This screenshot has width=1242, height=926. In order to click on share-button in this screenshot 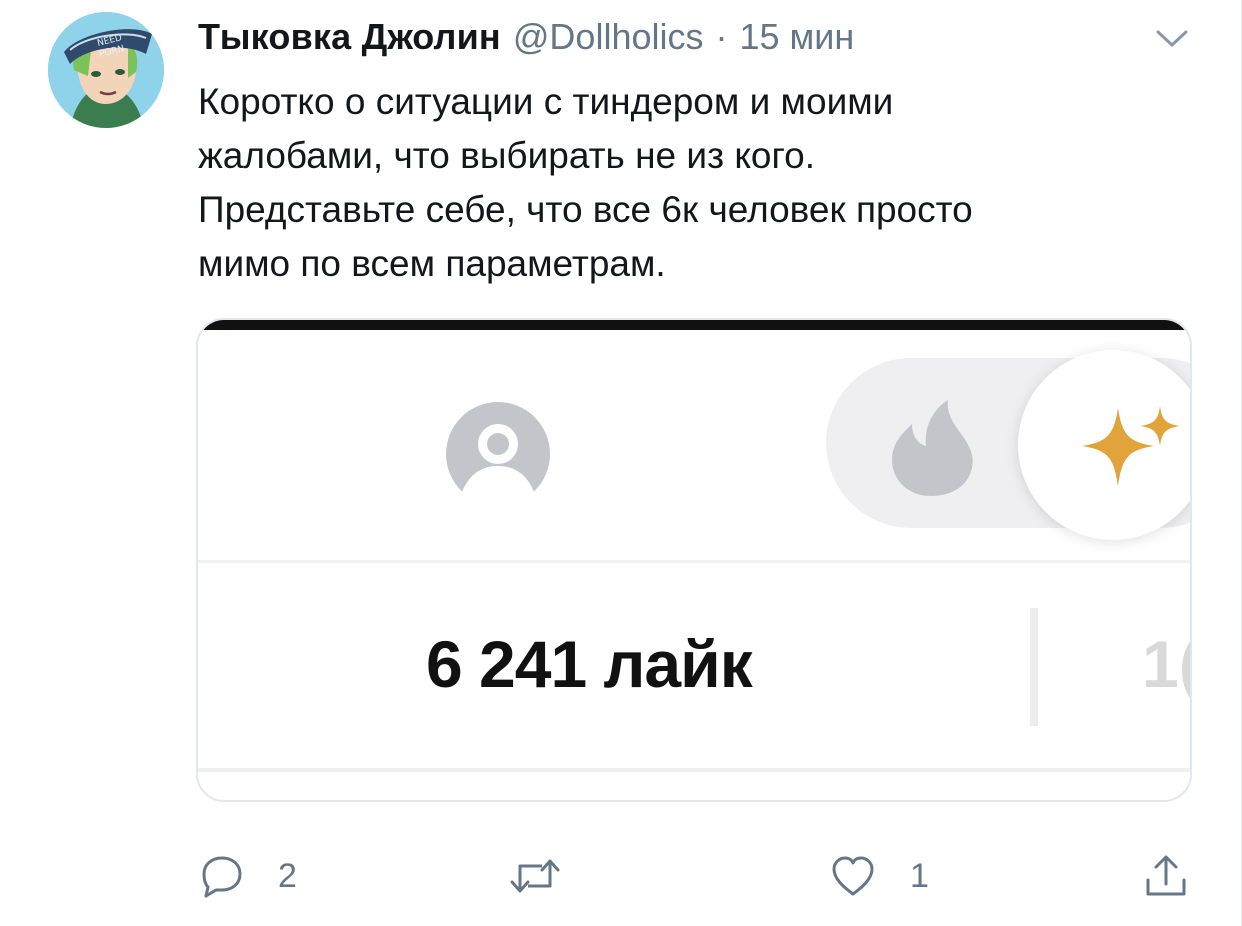, I will do `click(1166, 876)`.